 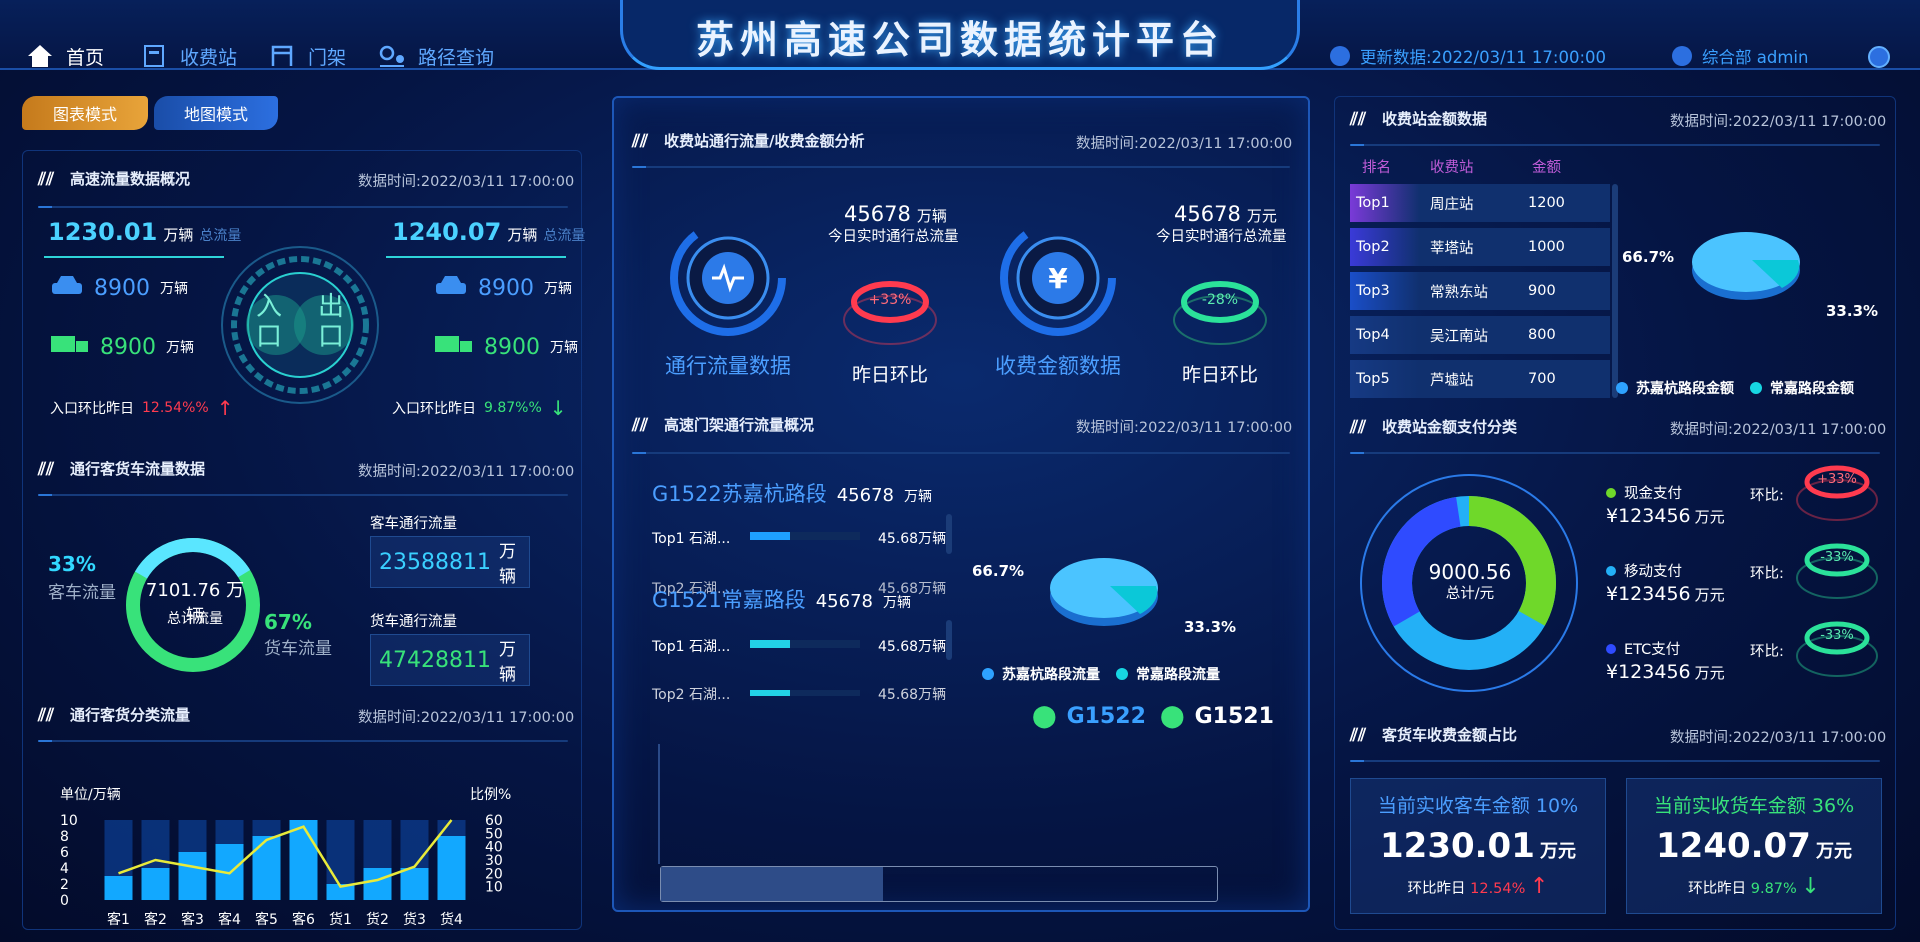 I want to click on money-ratio-label: 昨日环比, so click(x=1219, y=375).